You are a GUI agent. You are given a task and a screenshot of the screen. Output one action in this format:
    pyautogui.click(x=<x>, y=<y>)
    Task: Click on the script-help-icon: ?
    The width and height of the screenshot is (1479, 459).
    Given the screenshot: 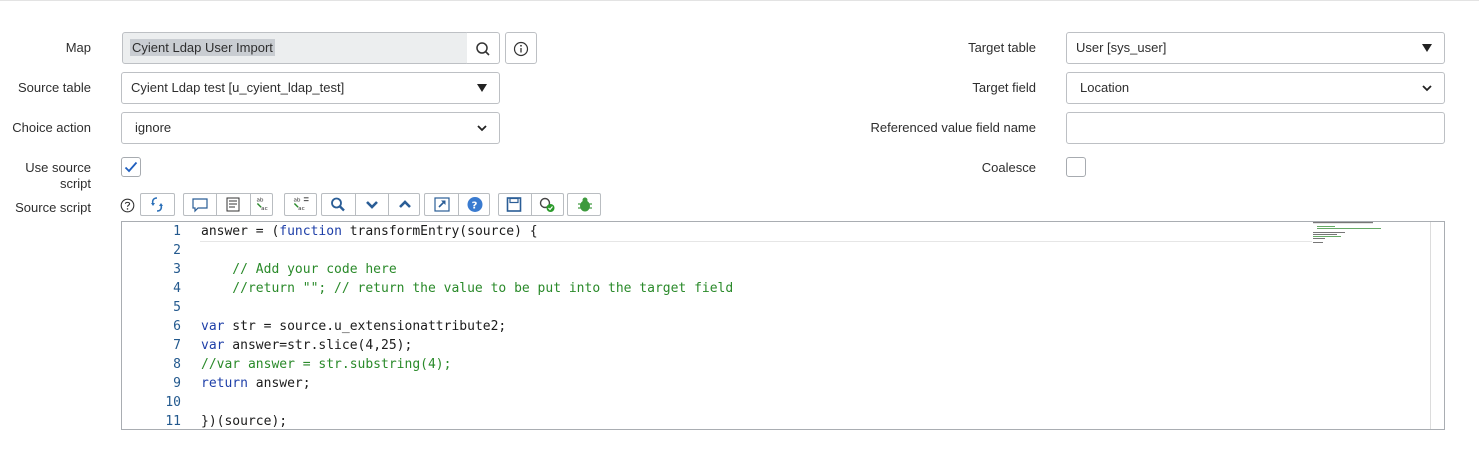 What is the action you would take?
    pyautogui.click(x=475, y=204)
    